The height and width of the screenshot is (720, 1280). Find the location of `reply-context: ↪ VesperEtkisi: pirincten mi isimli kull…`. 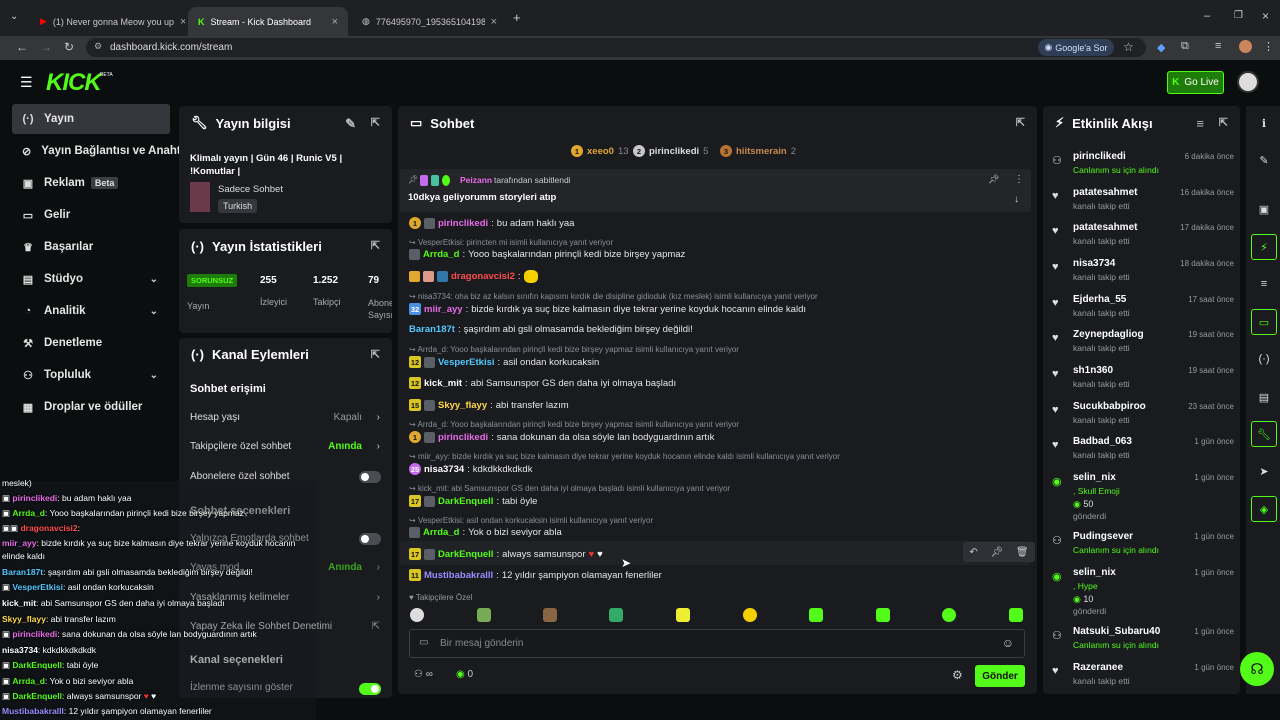

reply-context: ↪ VesperEtkisi: pirincten mi isimli kull… is located at coordinates (511, 242).